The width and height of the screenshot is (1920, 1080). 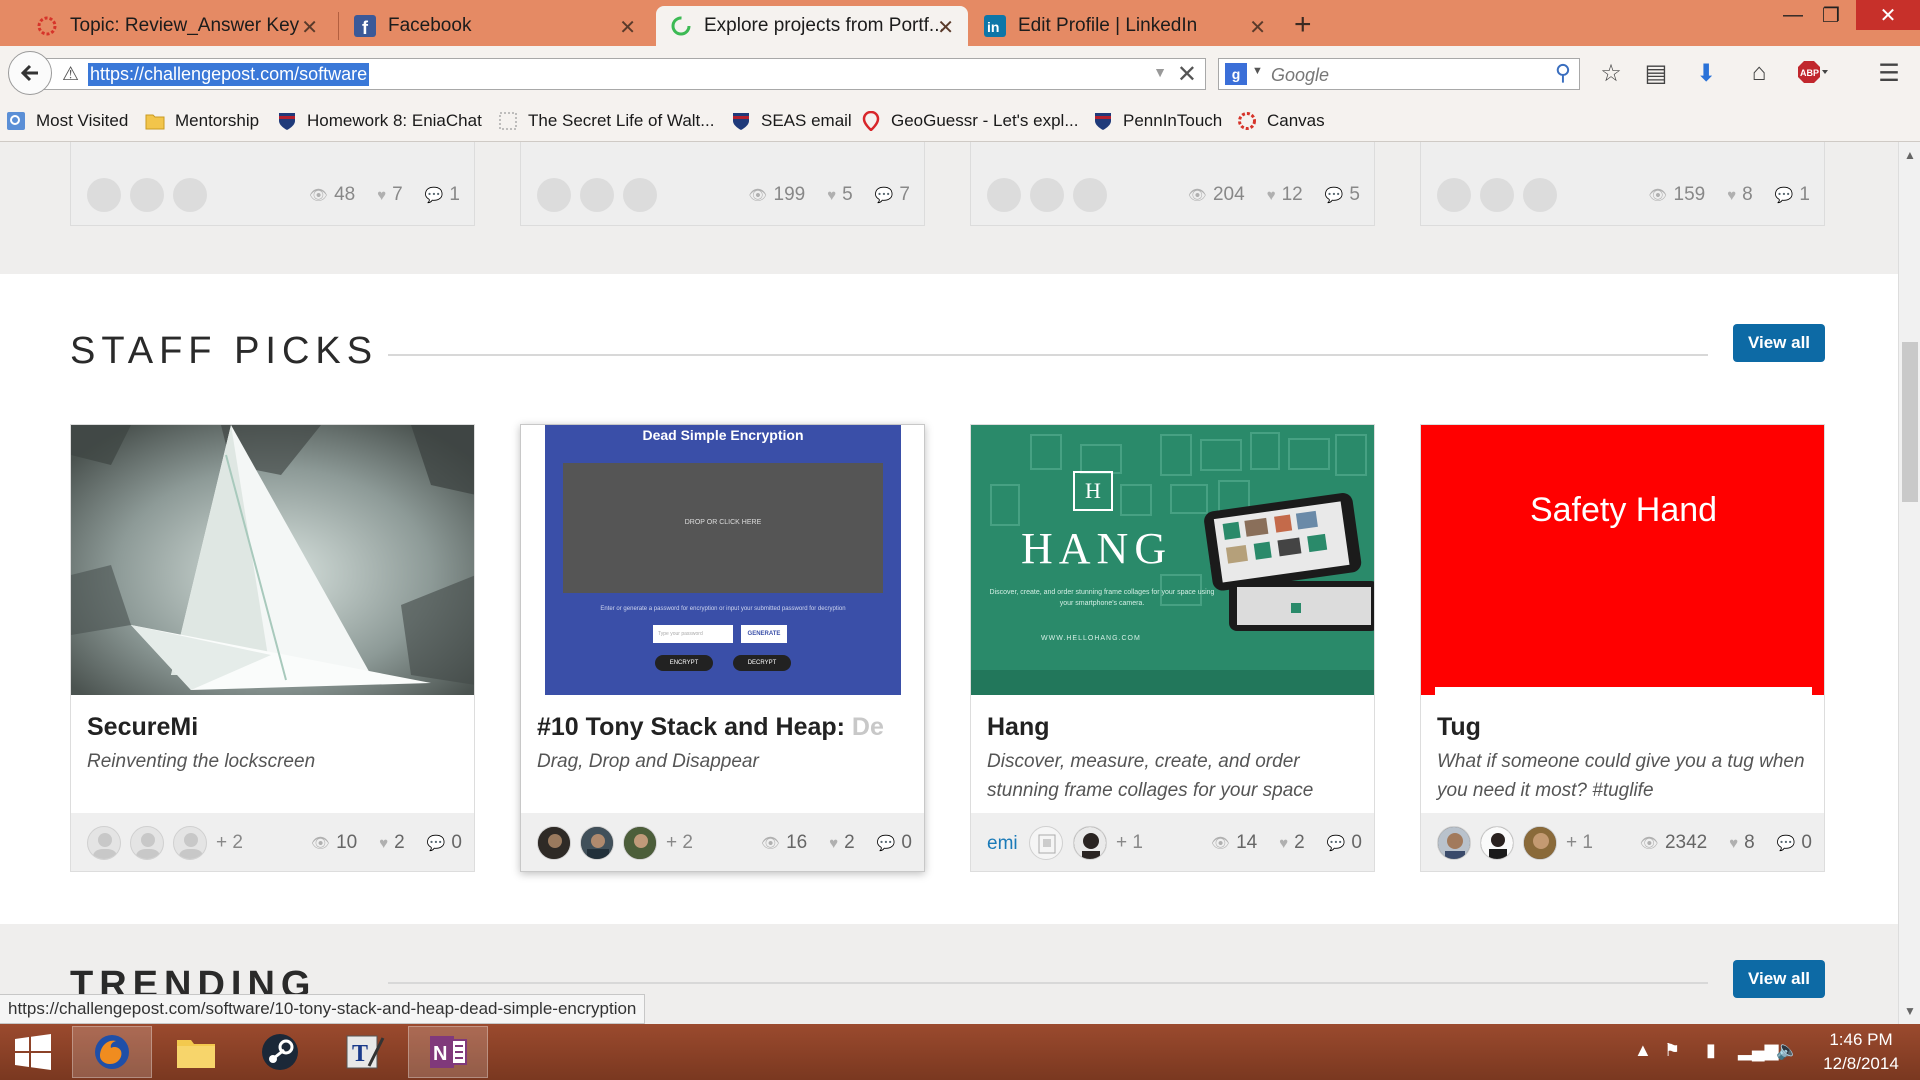 What do you see at coordinates (1656, 73) in the screenshot?
I see `reading-list-icon: ▤` at bounding box center [1656, 73].